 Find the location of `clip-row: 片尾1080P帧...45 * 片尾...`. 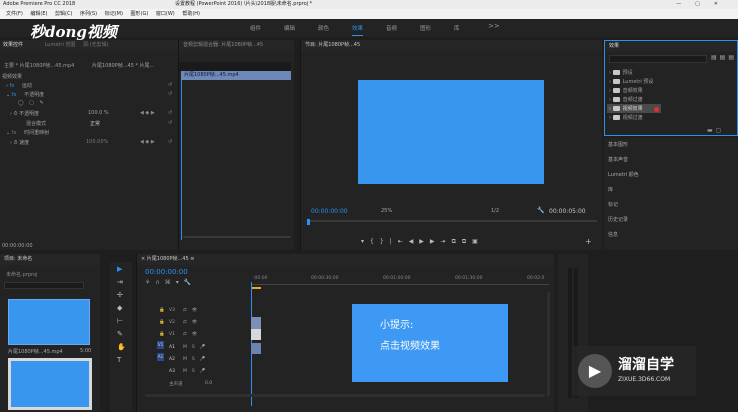

clip-row: 片尾1080P帧...45 * 片尾... is located at coordinates (123, 65).